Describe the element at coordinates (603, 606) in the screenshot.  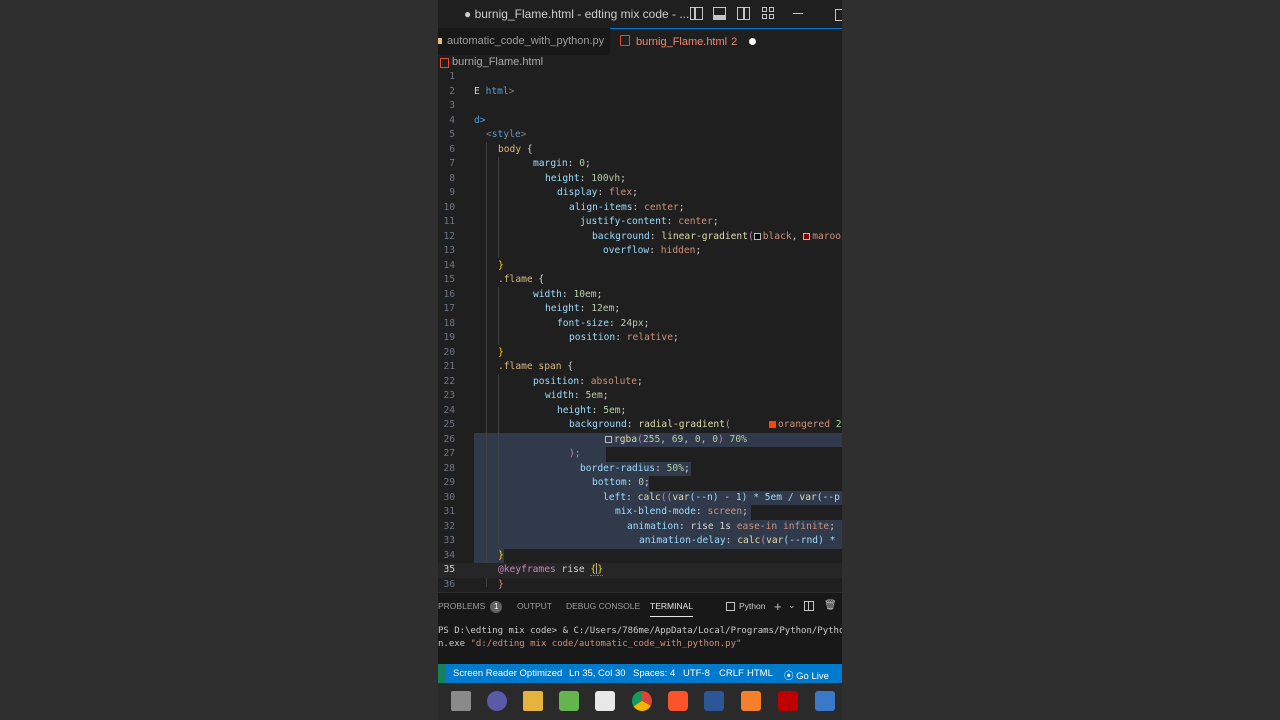
I see `tab-debug-console: DEBUG CONSOLE` at that location.